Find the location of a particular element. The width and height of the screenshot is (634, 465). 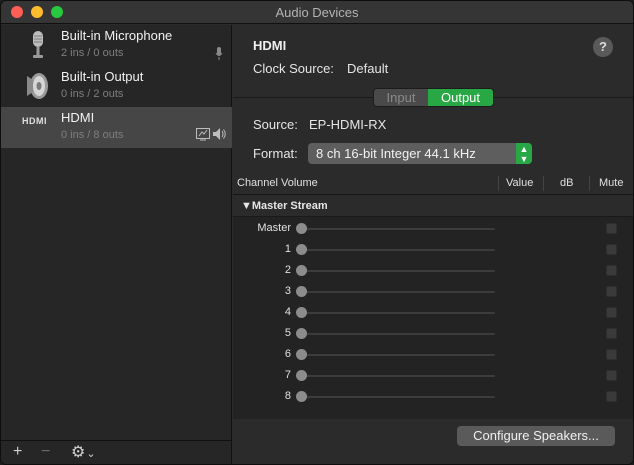

channel-label: 5 is located at coordinates (287, 333).